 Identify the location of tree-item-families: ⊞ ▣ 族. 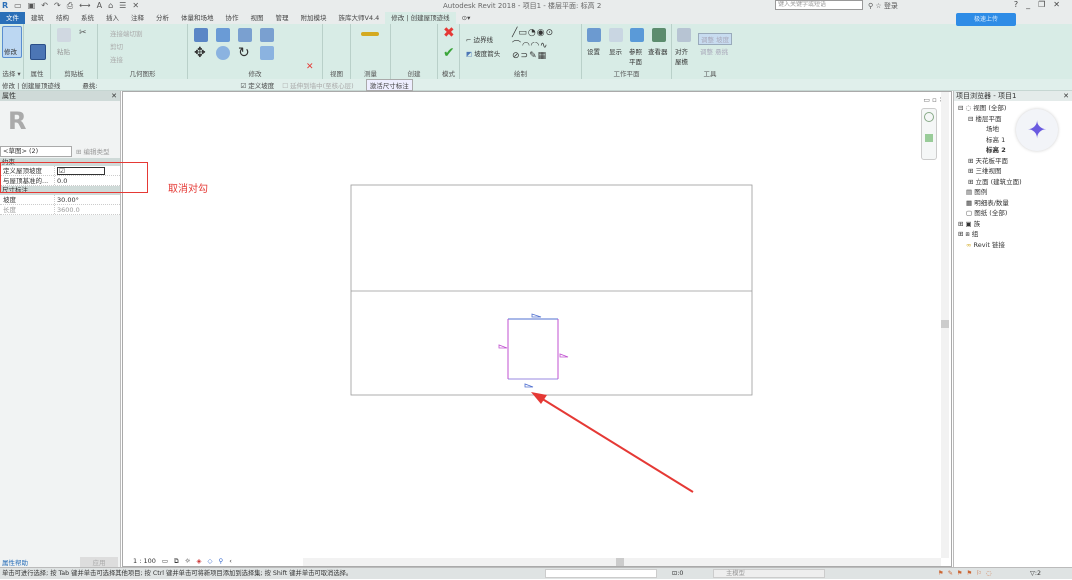
(1015, 224).